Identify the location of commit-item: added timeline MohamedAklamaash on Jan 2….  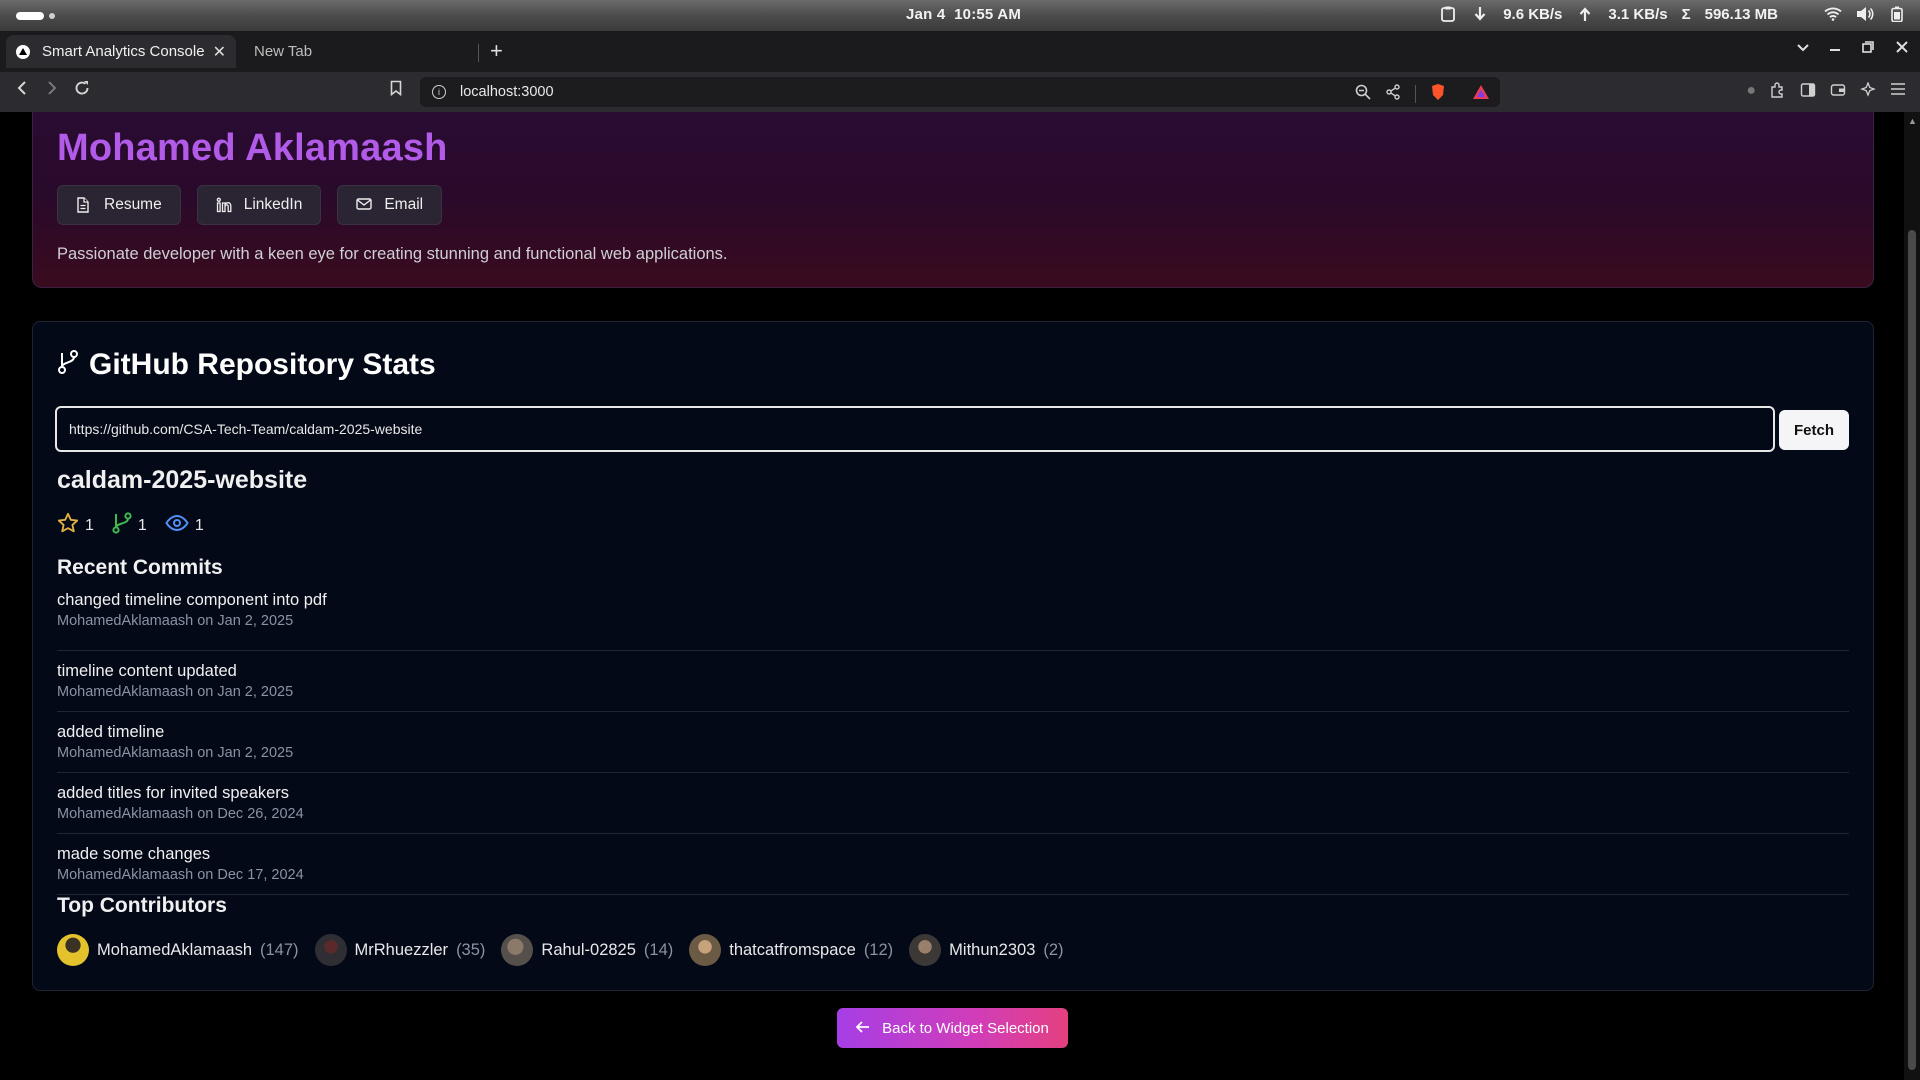
(953, 742).